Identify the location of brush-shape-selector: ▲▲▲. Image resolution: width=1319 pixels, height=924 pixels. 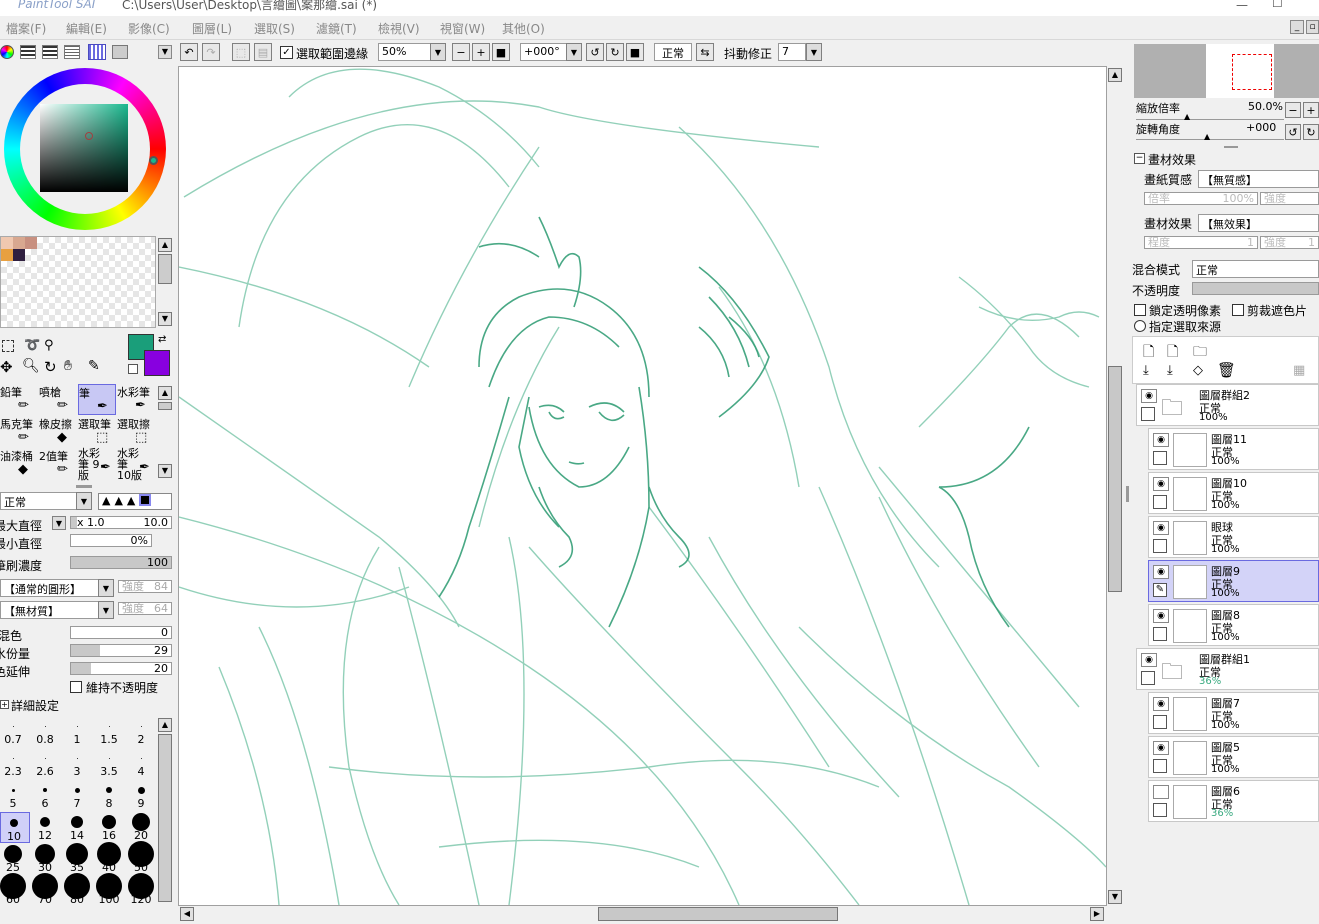
(135, 501).